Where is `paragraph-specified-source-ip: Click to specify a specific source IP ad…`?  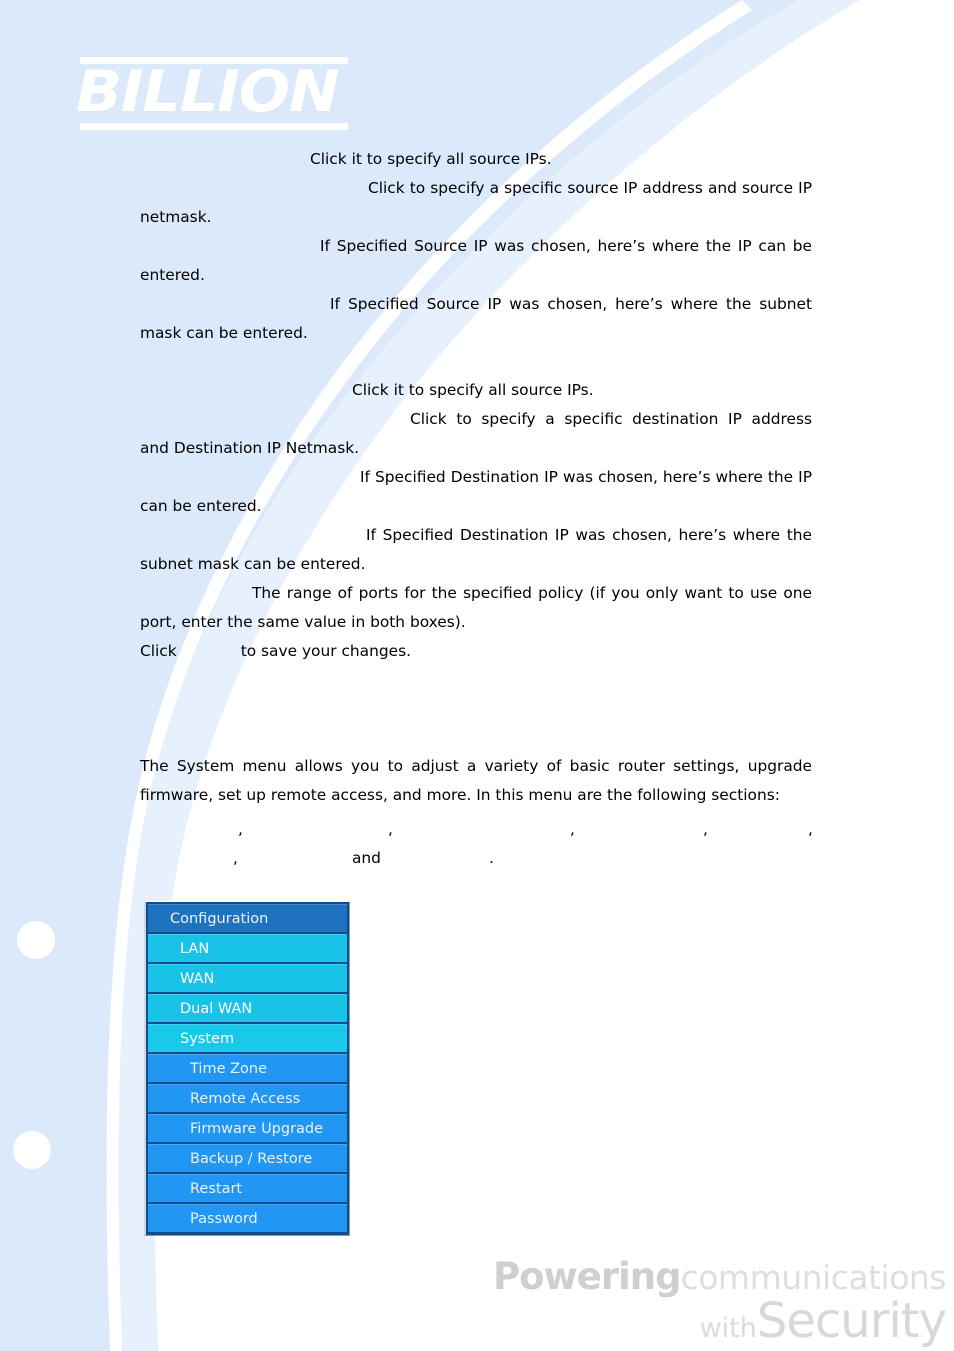
paragraph-specified-source-ip: Click to specify a specific source IP ad… is located at coordinates (476, 202).